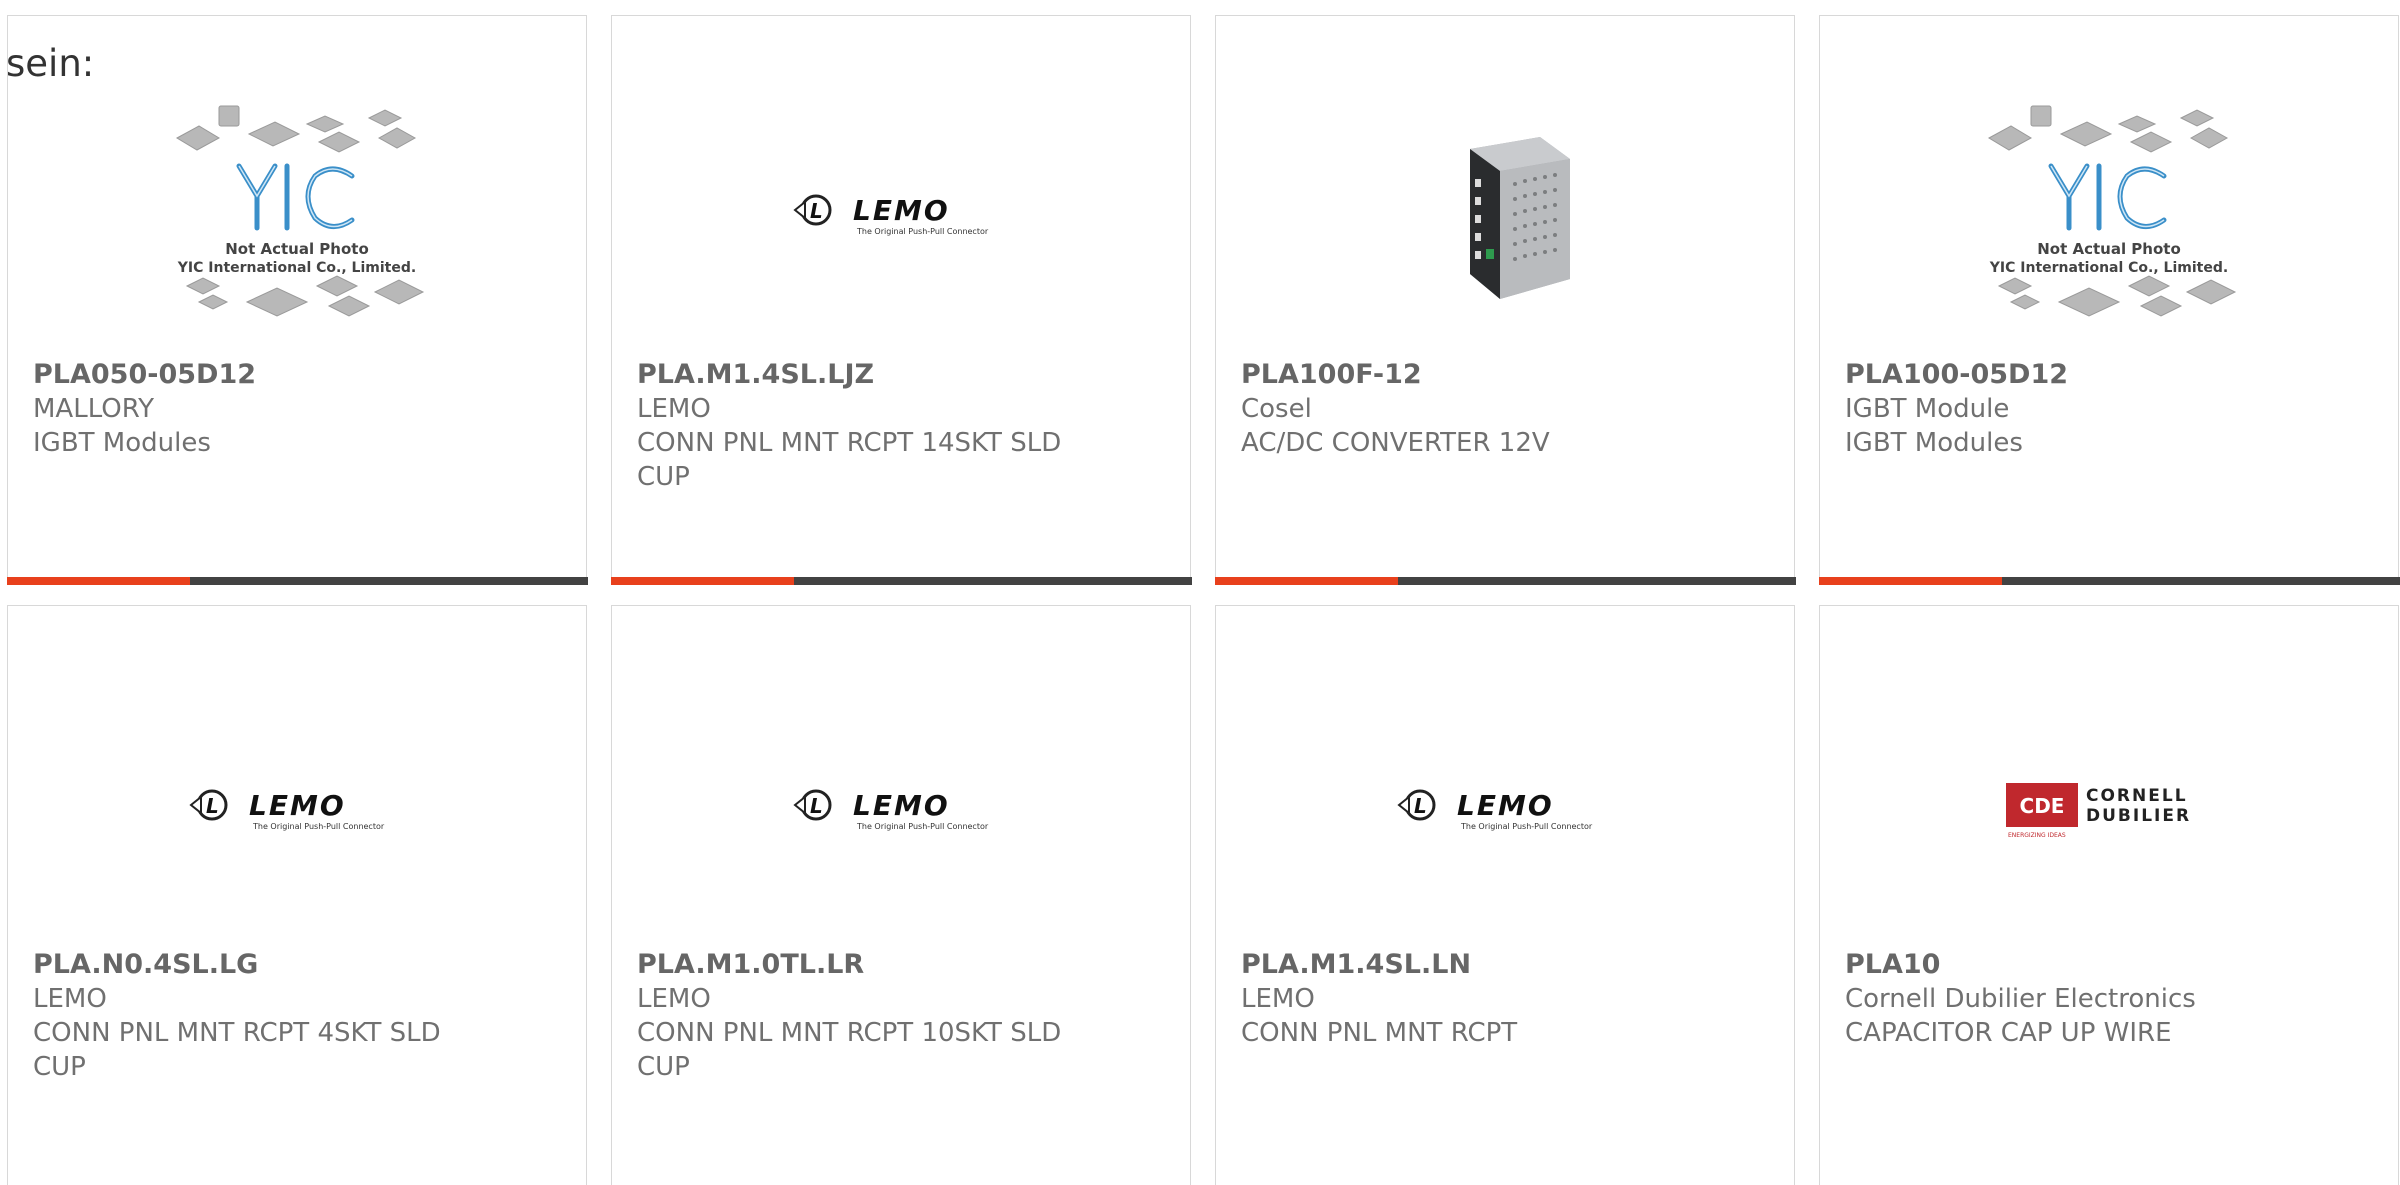 This screenshot has height=1185, width=2400. What do you see at coordinates (1501, 965) in the screenshot?
I see `part-number: PLA.M1.4SL.LN` at bounding box center [1501, 965].